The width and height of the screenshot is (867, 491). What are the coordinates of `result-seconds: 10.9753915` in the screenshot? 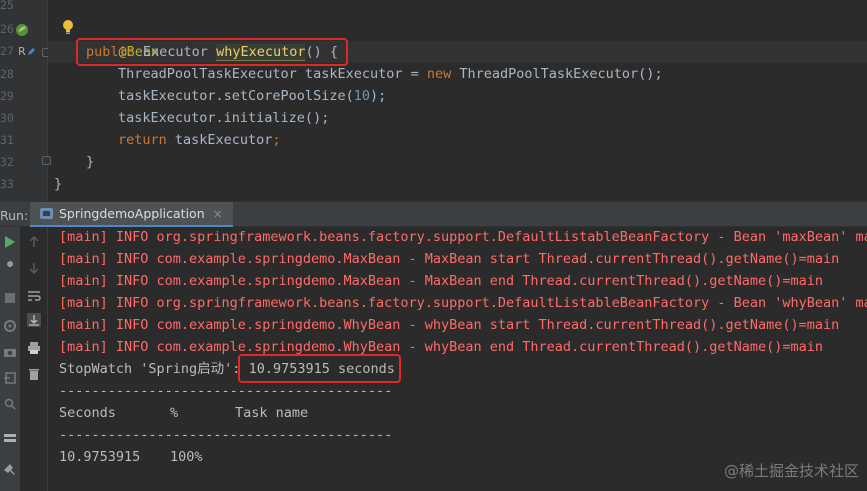 It's located at (100, 457).